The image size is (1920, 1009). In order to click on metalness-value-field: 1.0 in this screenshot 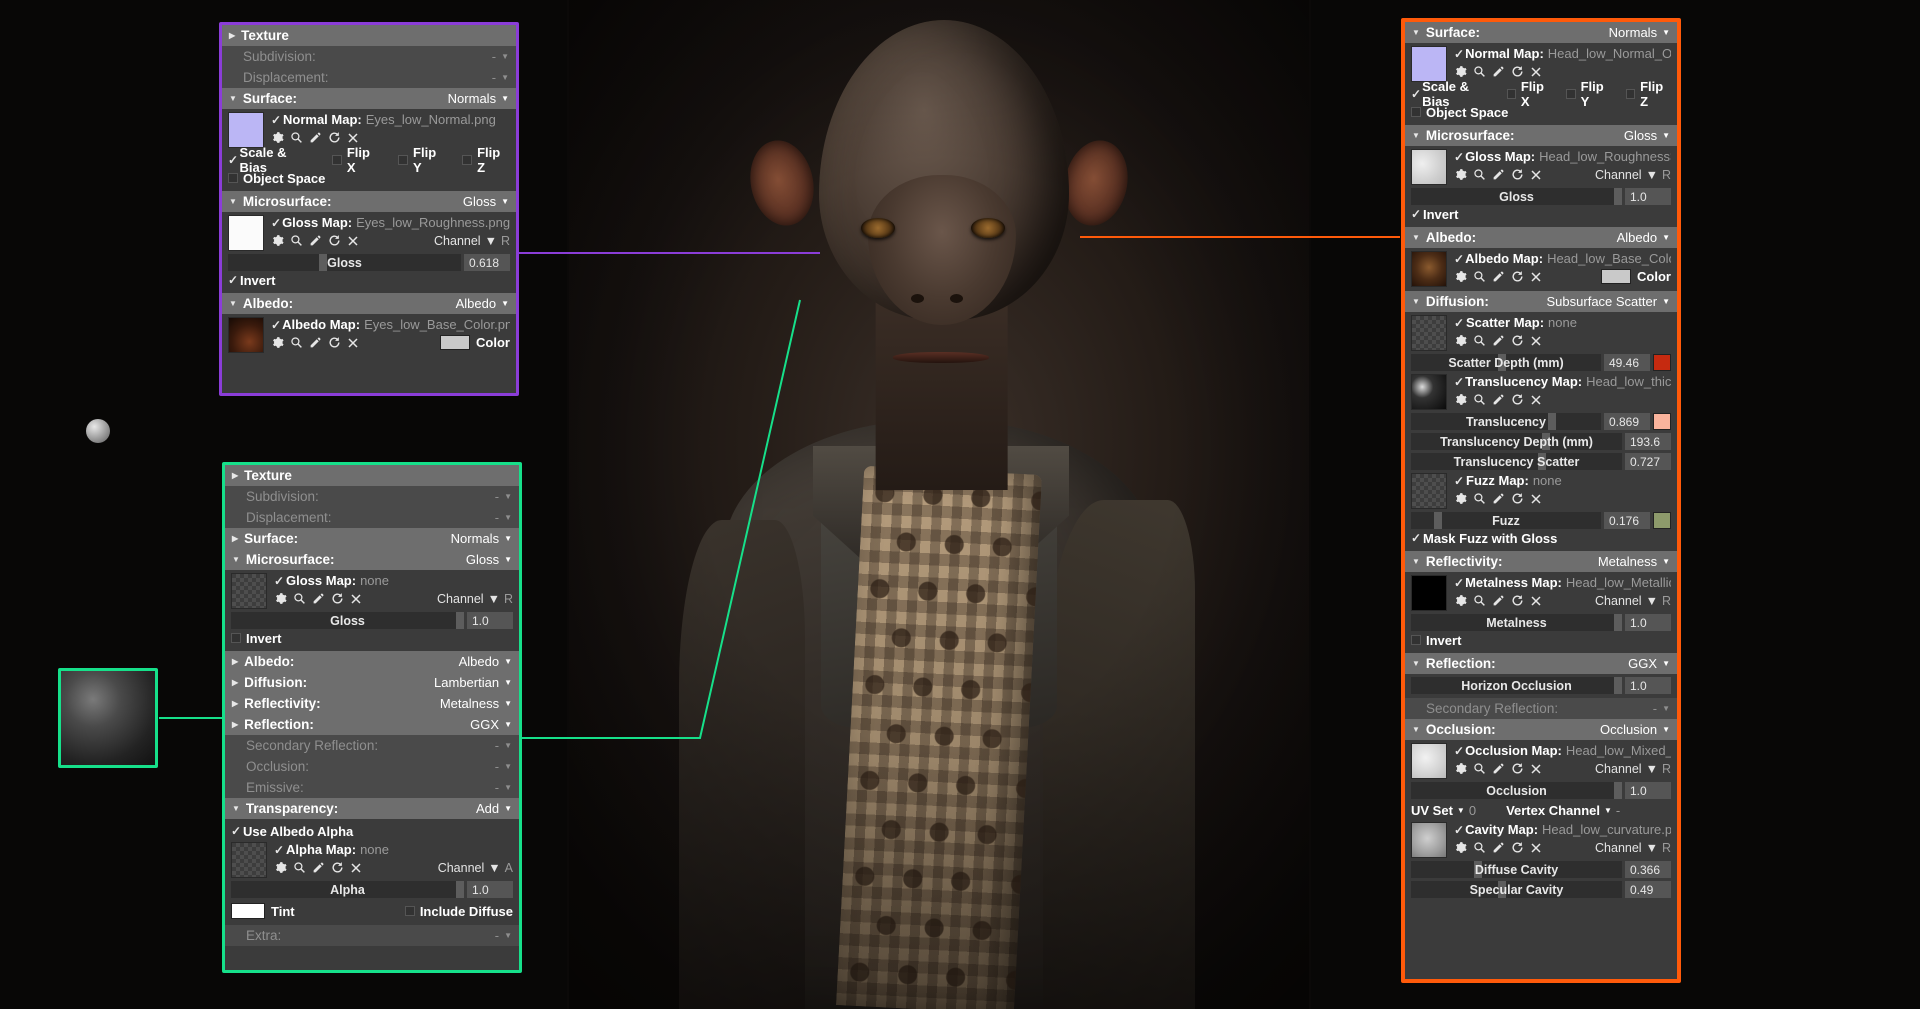, I will do `click(1648, 622)`.